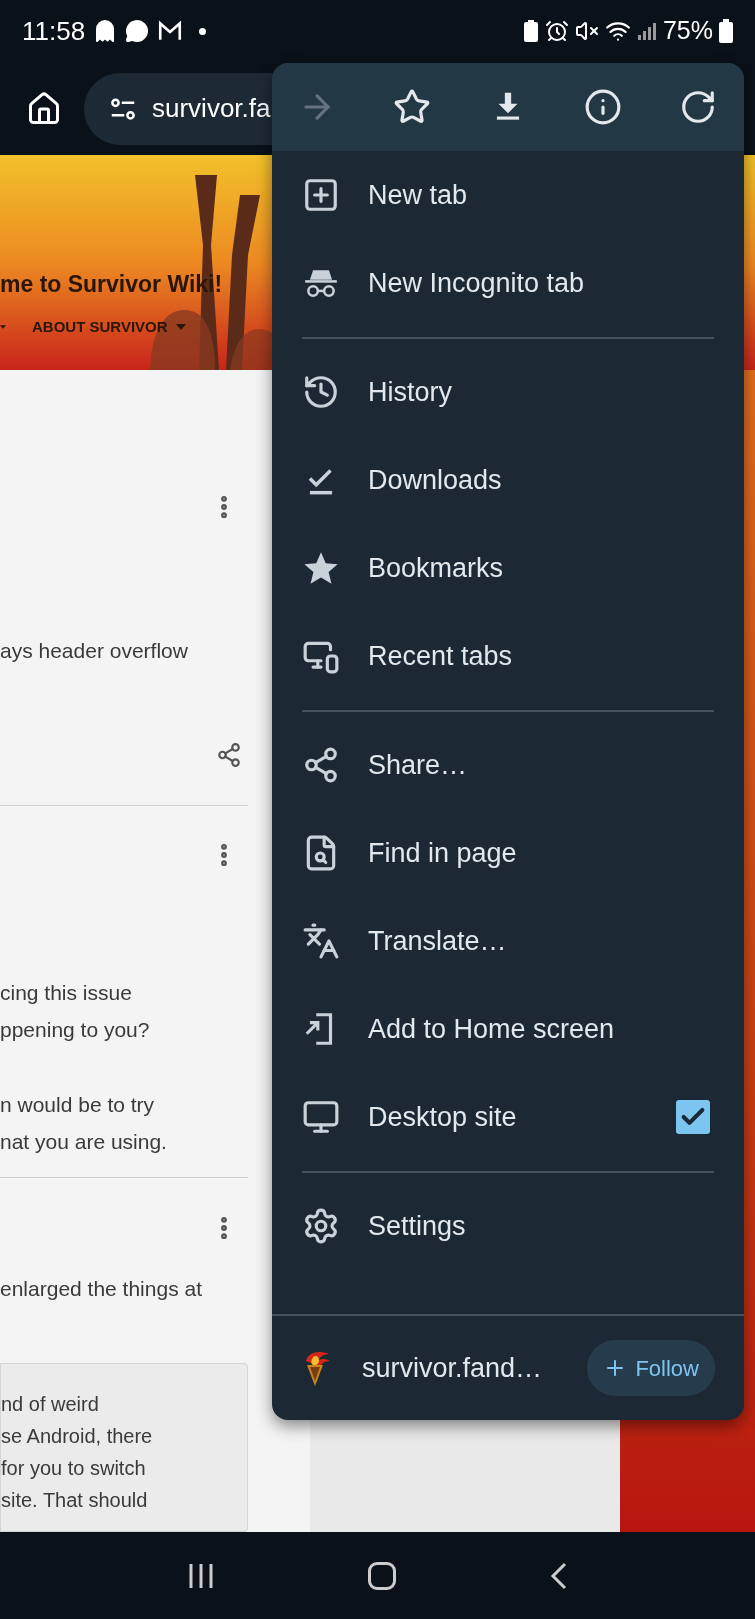  I want to click on clock-time: 11:58, so click(54, 31).